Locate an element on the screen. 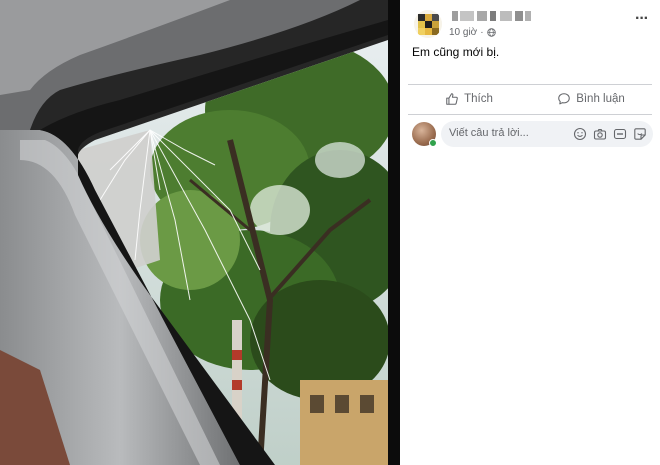  post-meta: 10 giờ · is located at coordinates (472, 32).